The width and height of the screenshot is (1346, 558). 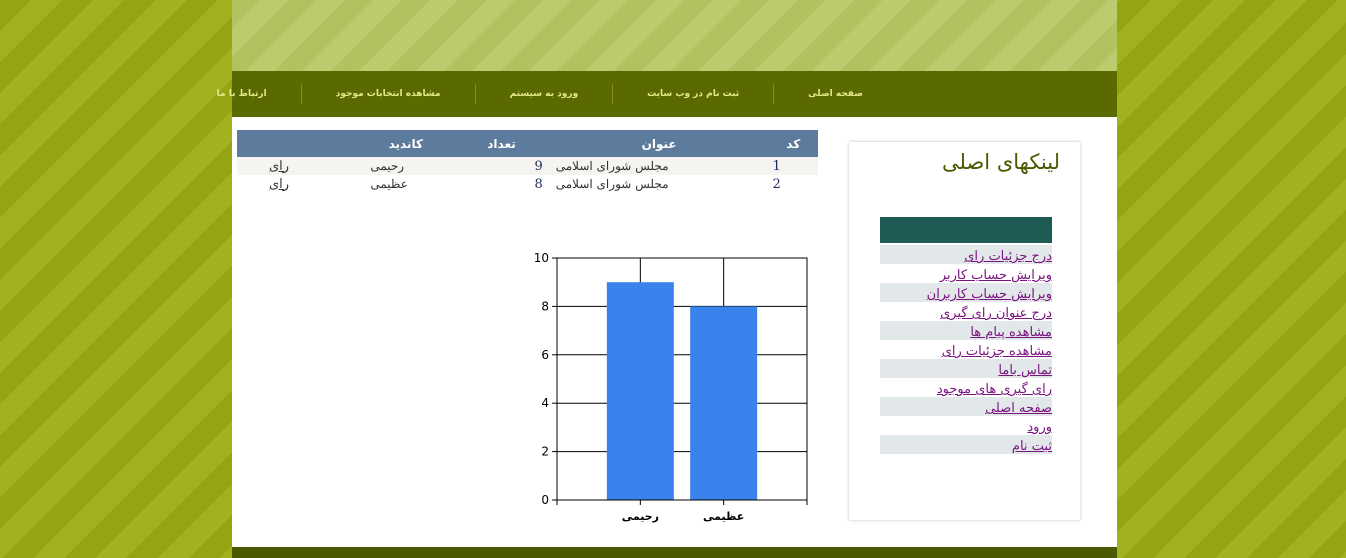 I want to click on sidebar-link-row: تماس باما, so click(x=966, y=368).